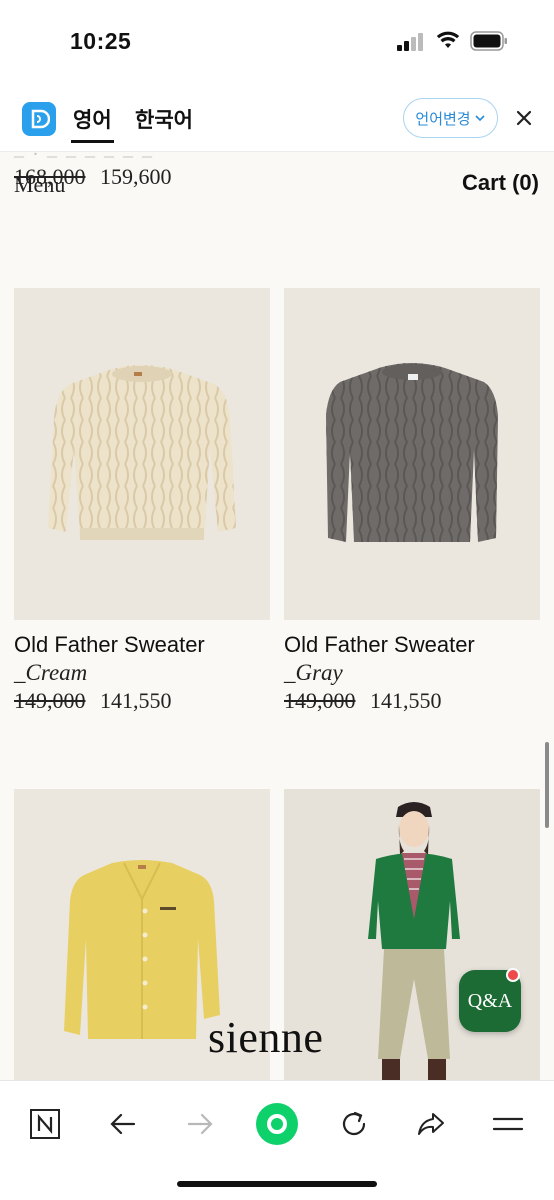 Image resolution: width=554 pixels, height=1200 pixels. Describe the element at coordinates (508, 1124) in the screenshot. I see `menu-icon` at that location.